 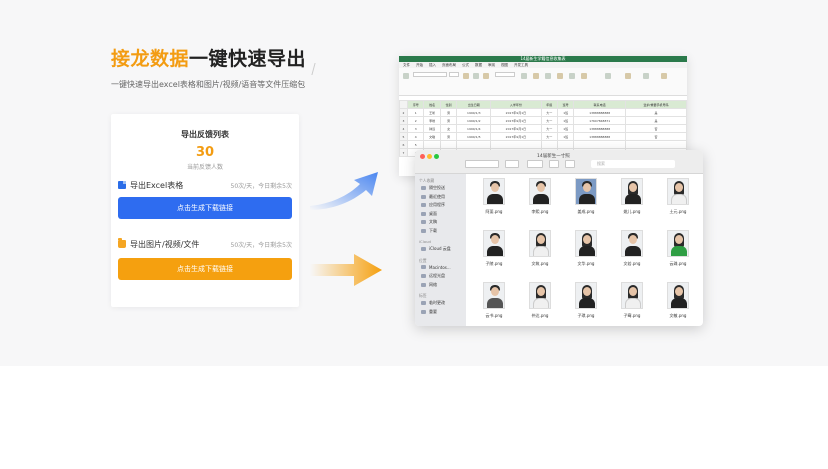 I want to click on table-cell: 王昕, so click(x=432, y=112).